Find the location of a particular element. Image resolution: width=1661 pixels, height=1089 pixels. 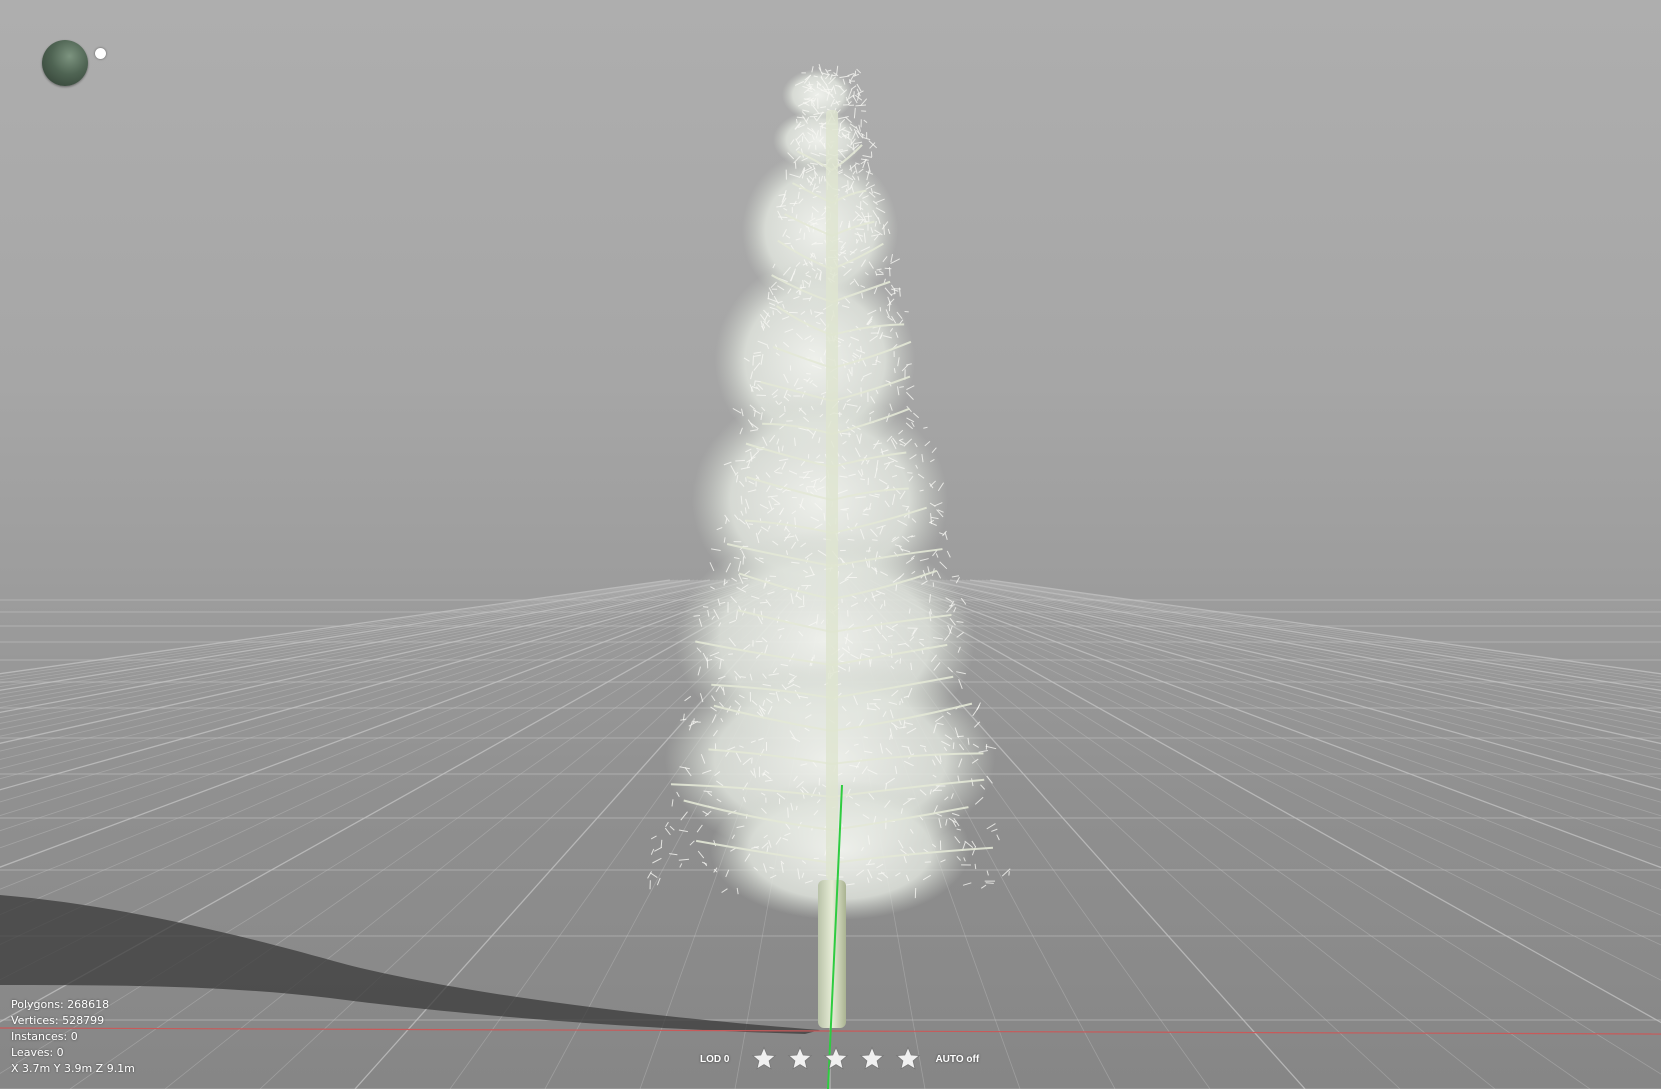

lod-star-5-icon is located at coordinates (908, 1059).